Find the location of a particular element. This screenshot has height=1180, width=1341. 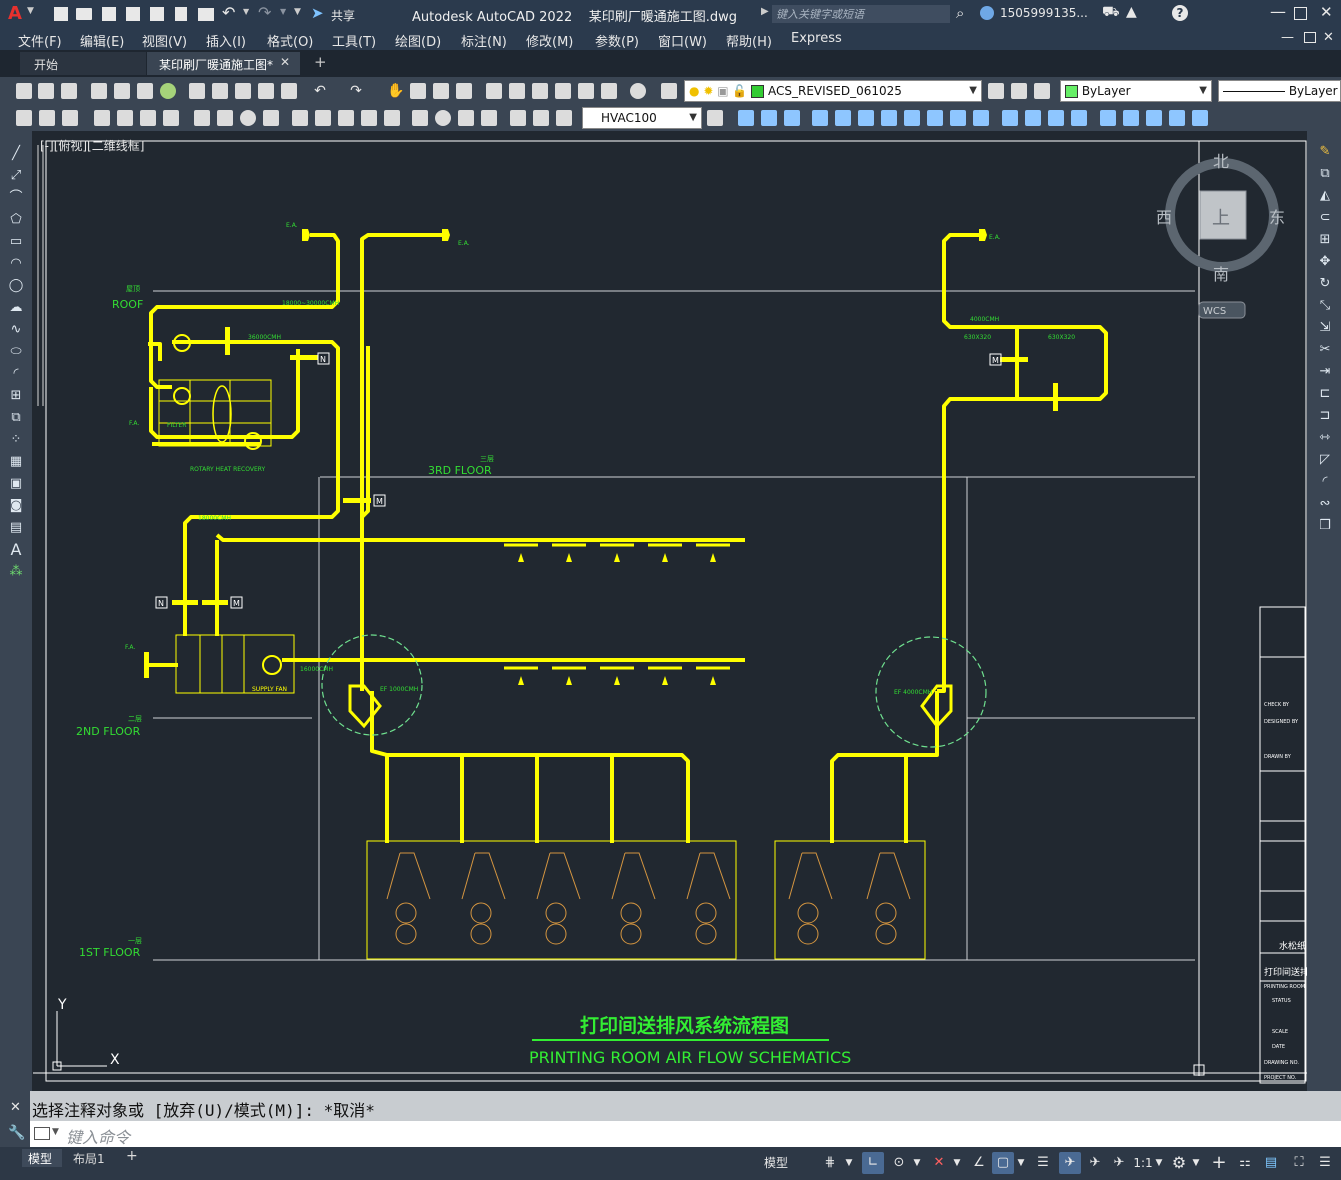

scale-icon is located at coordinates (889, 118).